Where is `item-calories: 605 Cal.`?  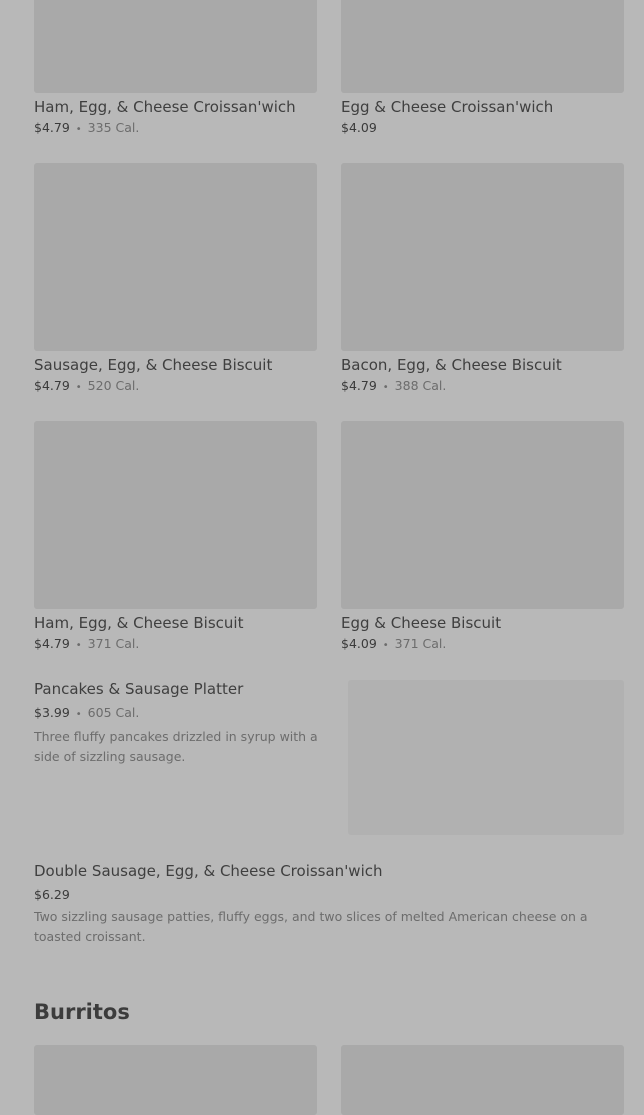 item-calories: 605 Cal. is located at coordinates (113, 712).